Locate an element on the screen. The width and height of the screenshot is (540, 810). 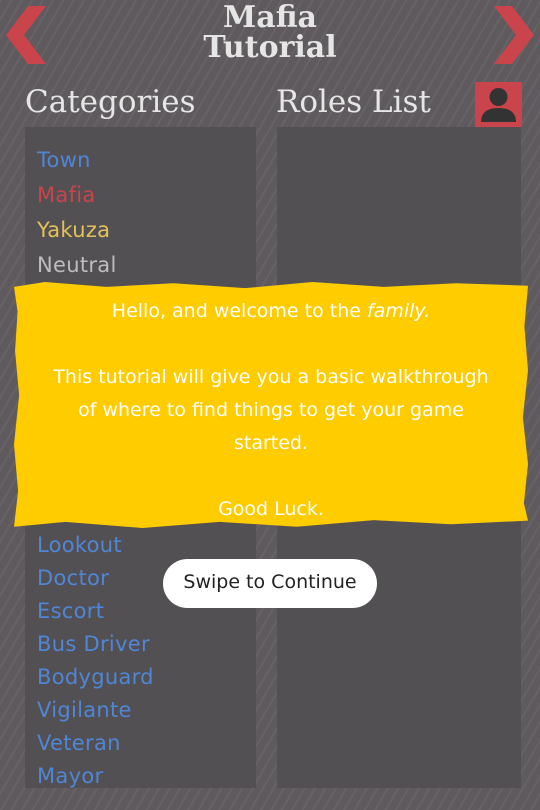
role-item-bodyguard: Bodyguard is located at coordinates (95, 677).